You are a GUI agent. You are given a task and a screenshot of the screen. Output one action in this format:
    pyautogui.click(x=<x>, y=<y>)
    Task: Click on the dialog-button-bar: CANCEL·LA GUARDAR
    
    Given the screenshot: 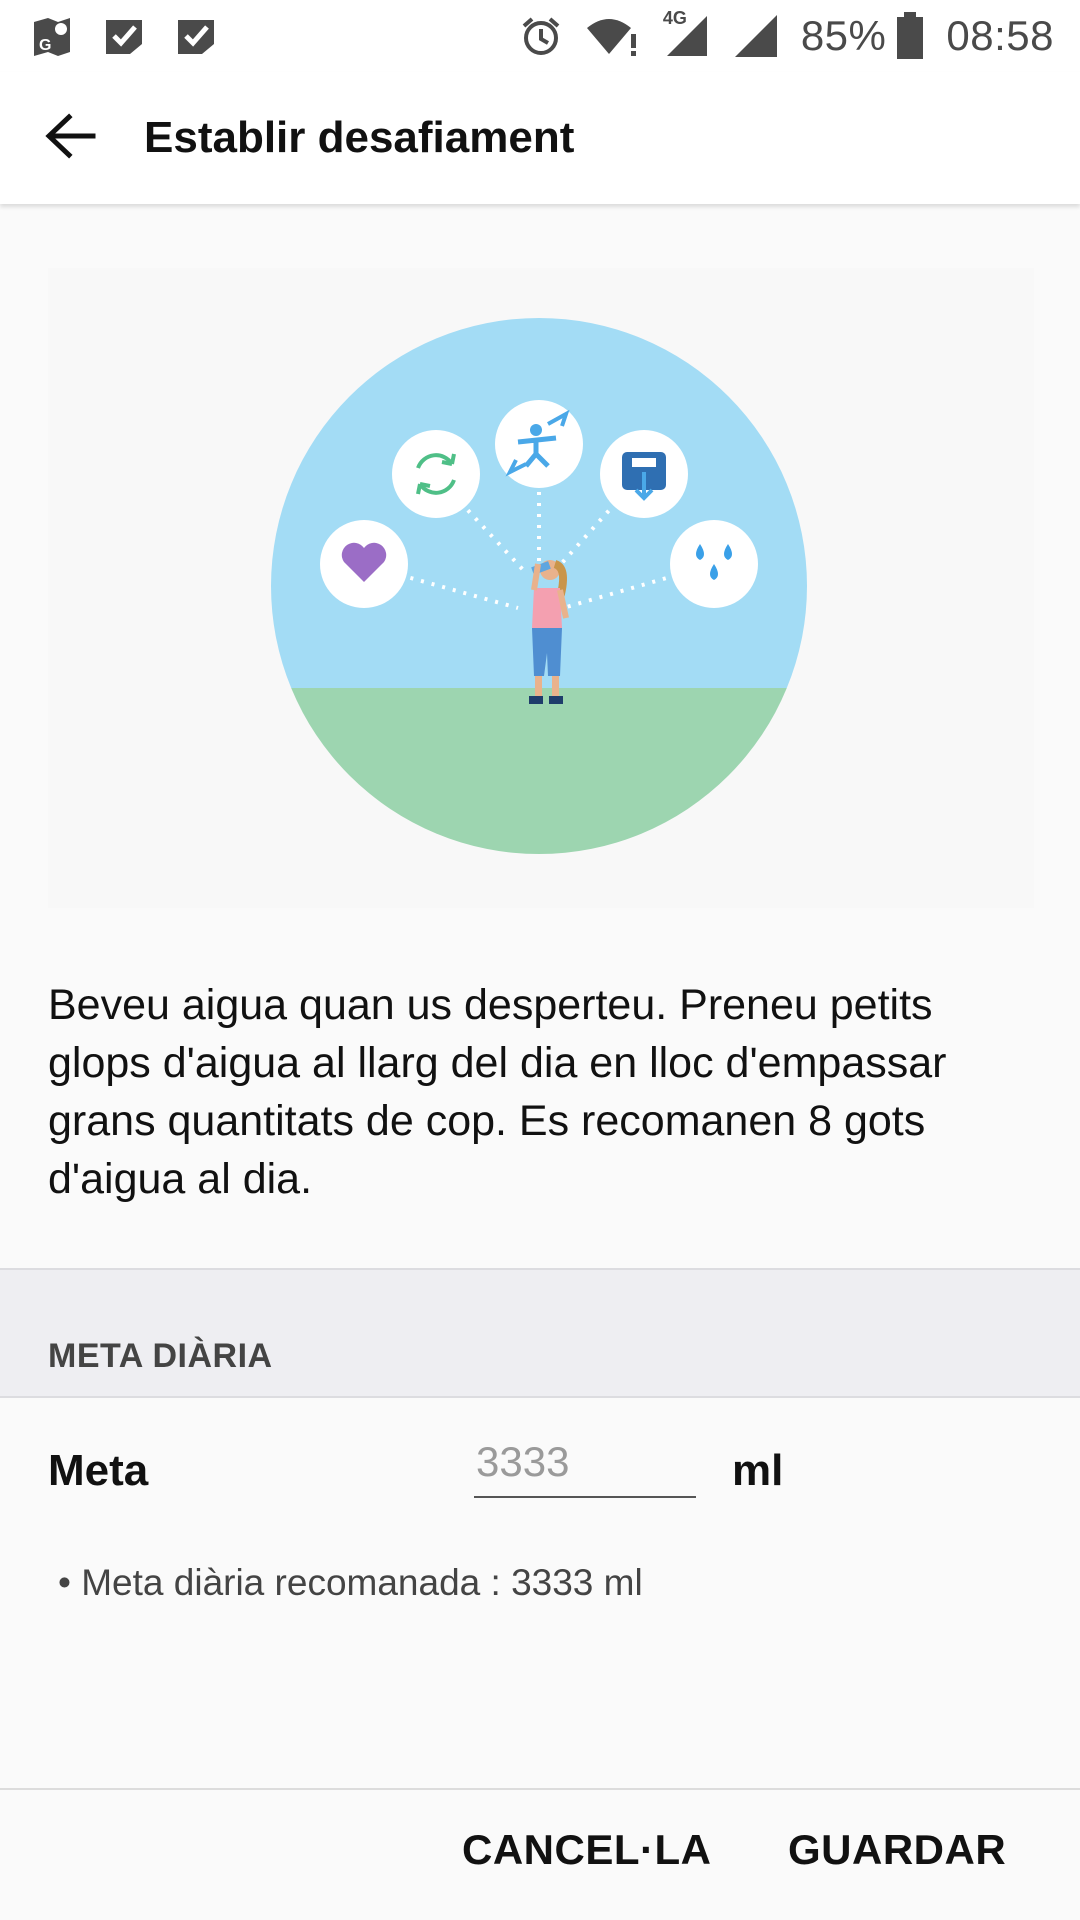 What is the action you would take?
    pyautogui.click(x=540, y=1854)
    